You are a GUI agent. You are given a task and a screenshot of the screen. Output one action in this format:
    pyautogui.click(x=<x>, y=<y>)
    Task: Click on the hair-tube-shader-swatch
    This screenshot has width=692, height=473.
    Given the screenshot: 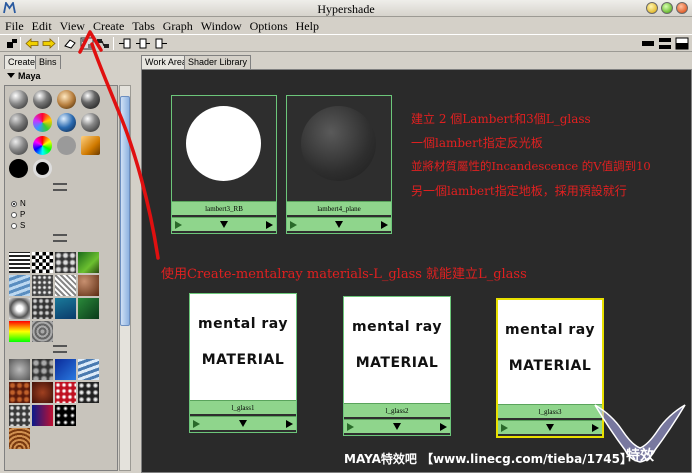 What is the action you would take?
    pyautogui.click(x=66, y=99)
    